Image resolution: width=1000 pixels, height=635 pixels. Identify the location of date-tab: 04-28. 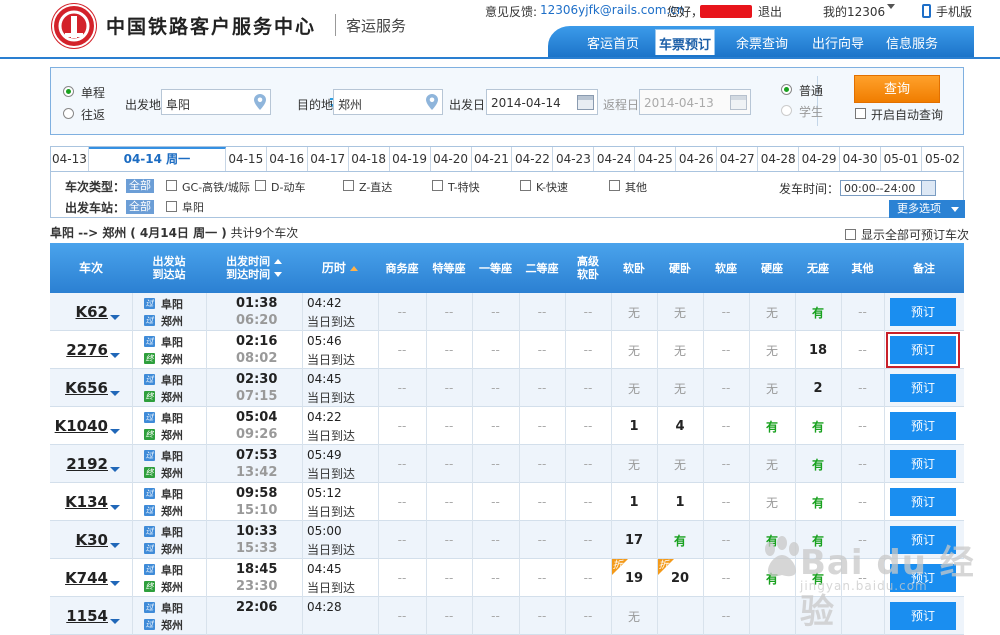
(779, 159).